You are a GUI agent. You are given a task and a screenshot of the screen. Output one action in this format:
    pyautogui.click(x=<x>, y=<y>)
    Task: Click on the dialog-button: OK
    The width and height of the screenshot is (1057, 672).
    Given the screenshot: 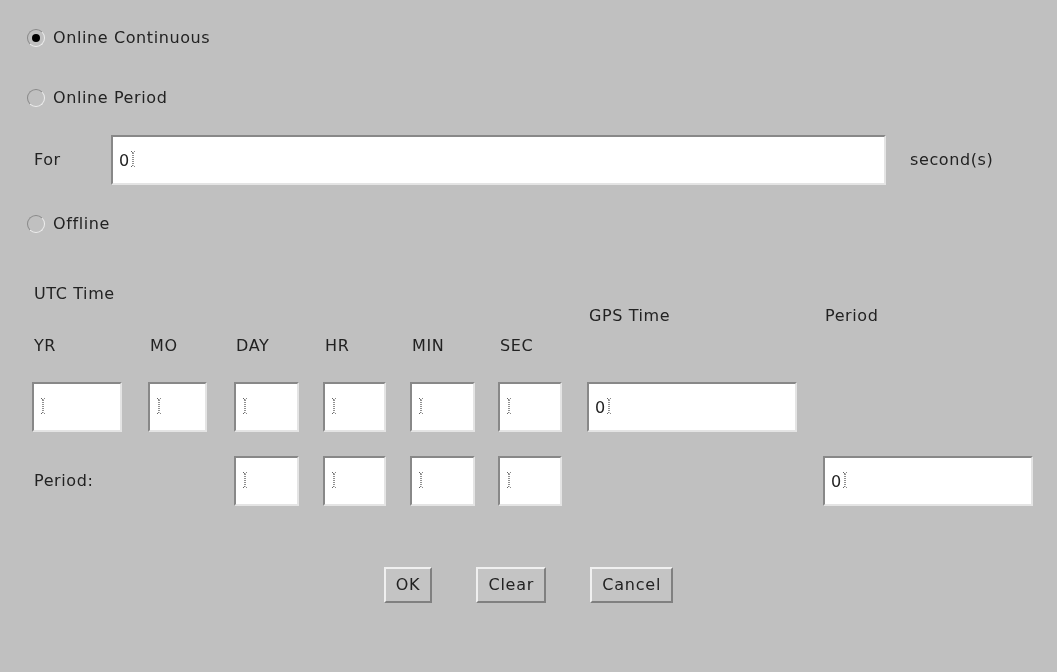 What is the action you would take?
    pyautogui.click(x=408, y=585)
    